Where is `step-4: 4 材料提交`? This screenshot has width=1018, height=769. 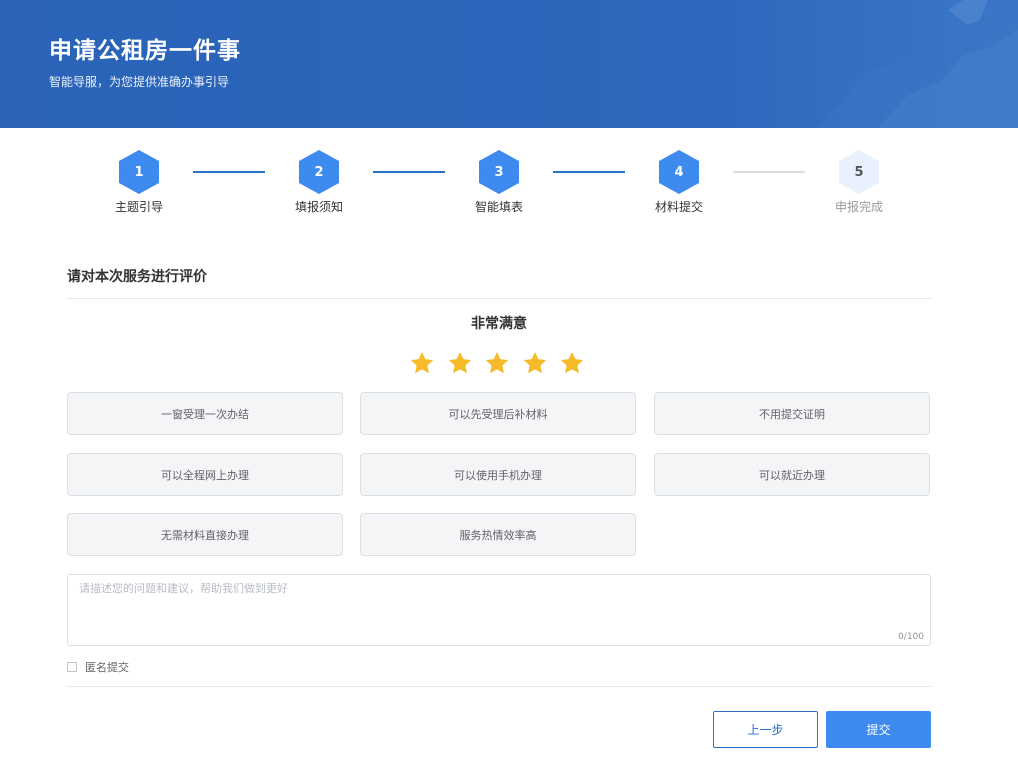
step-4: 4 材料提交 is located at coordinates (679, 182).